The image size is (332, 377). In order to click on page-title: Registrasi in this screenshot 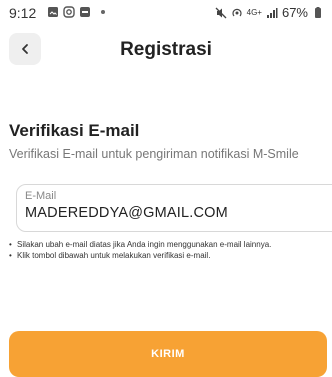, I will do `click(166, 49)`.